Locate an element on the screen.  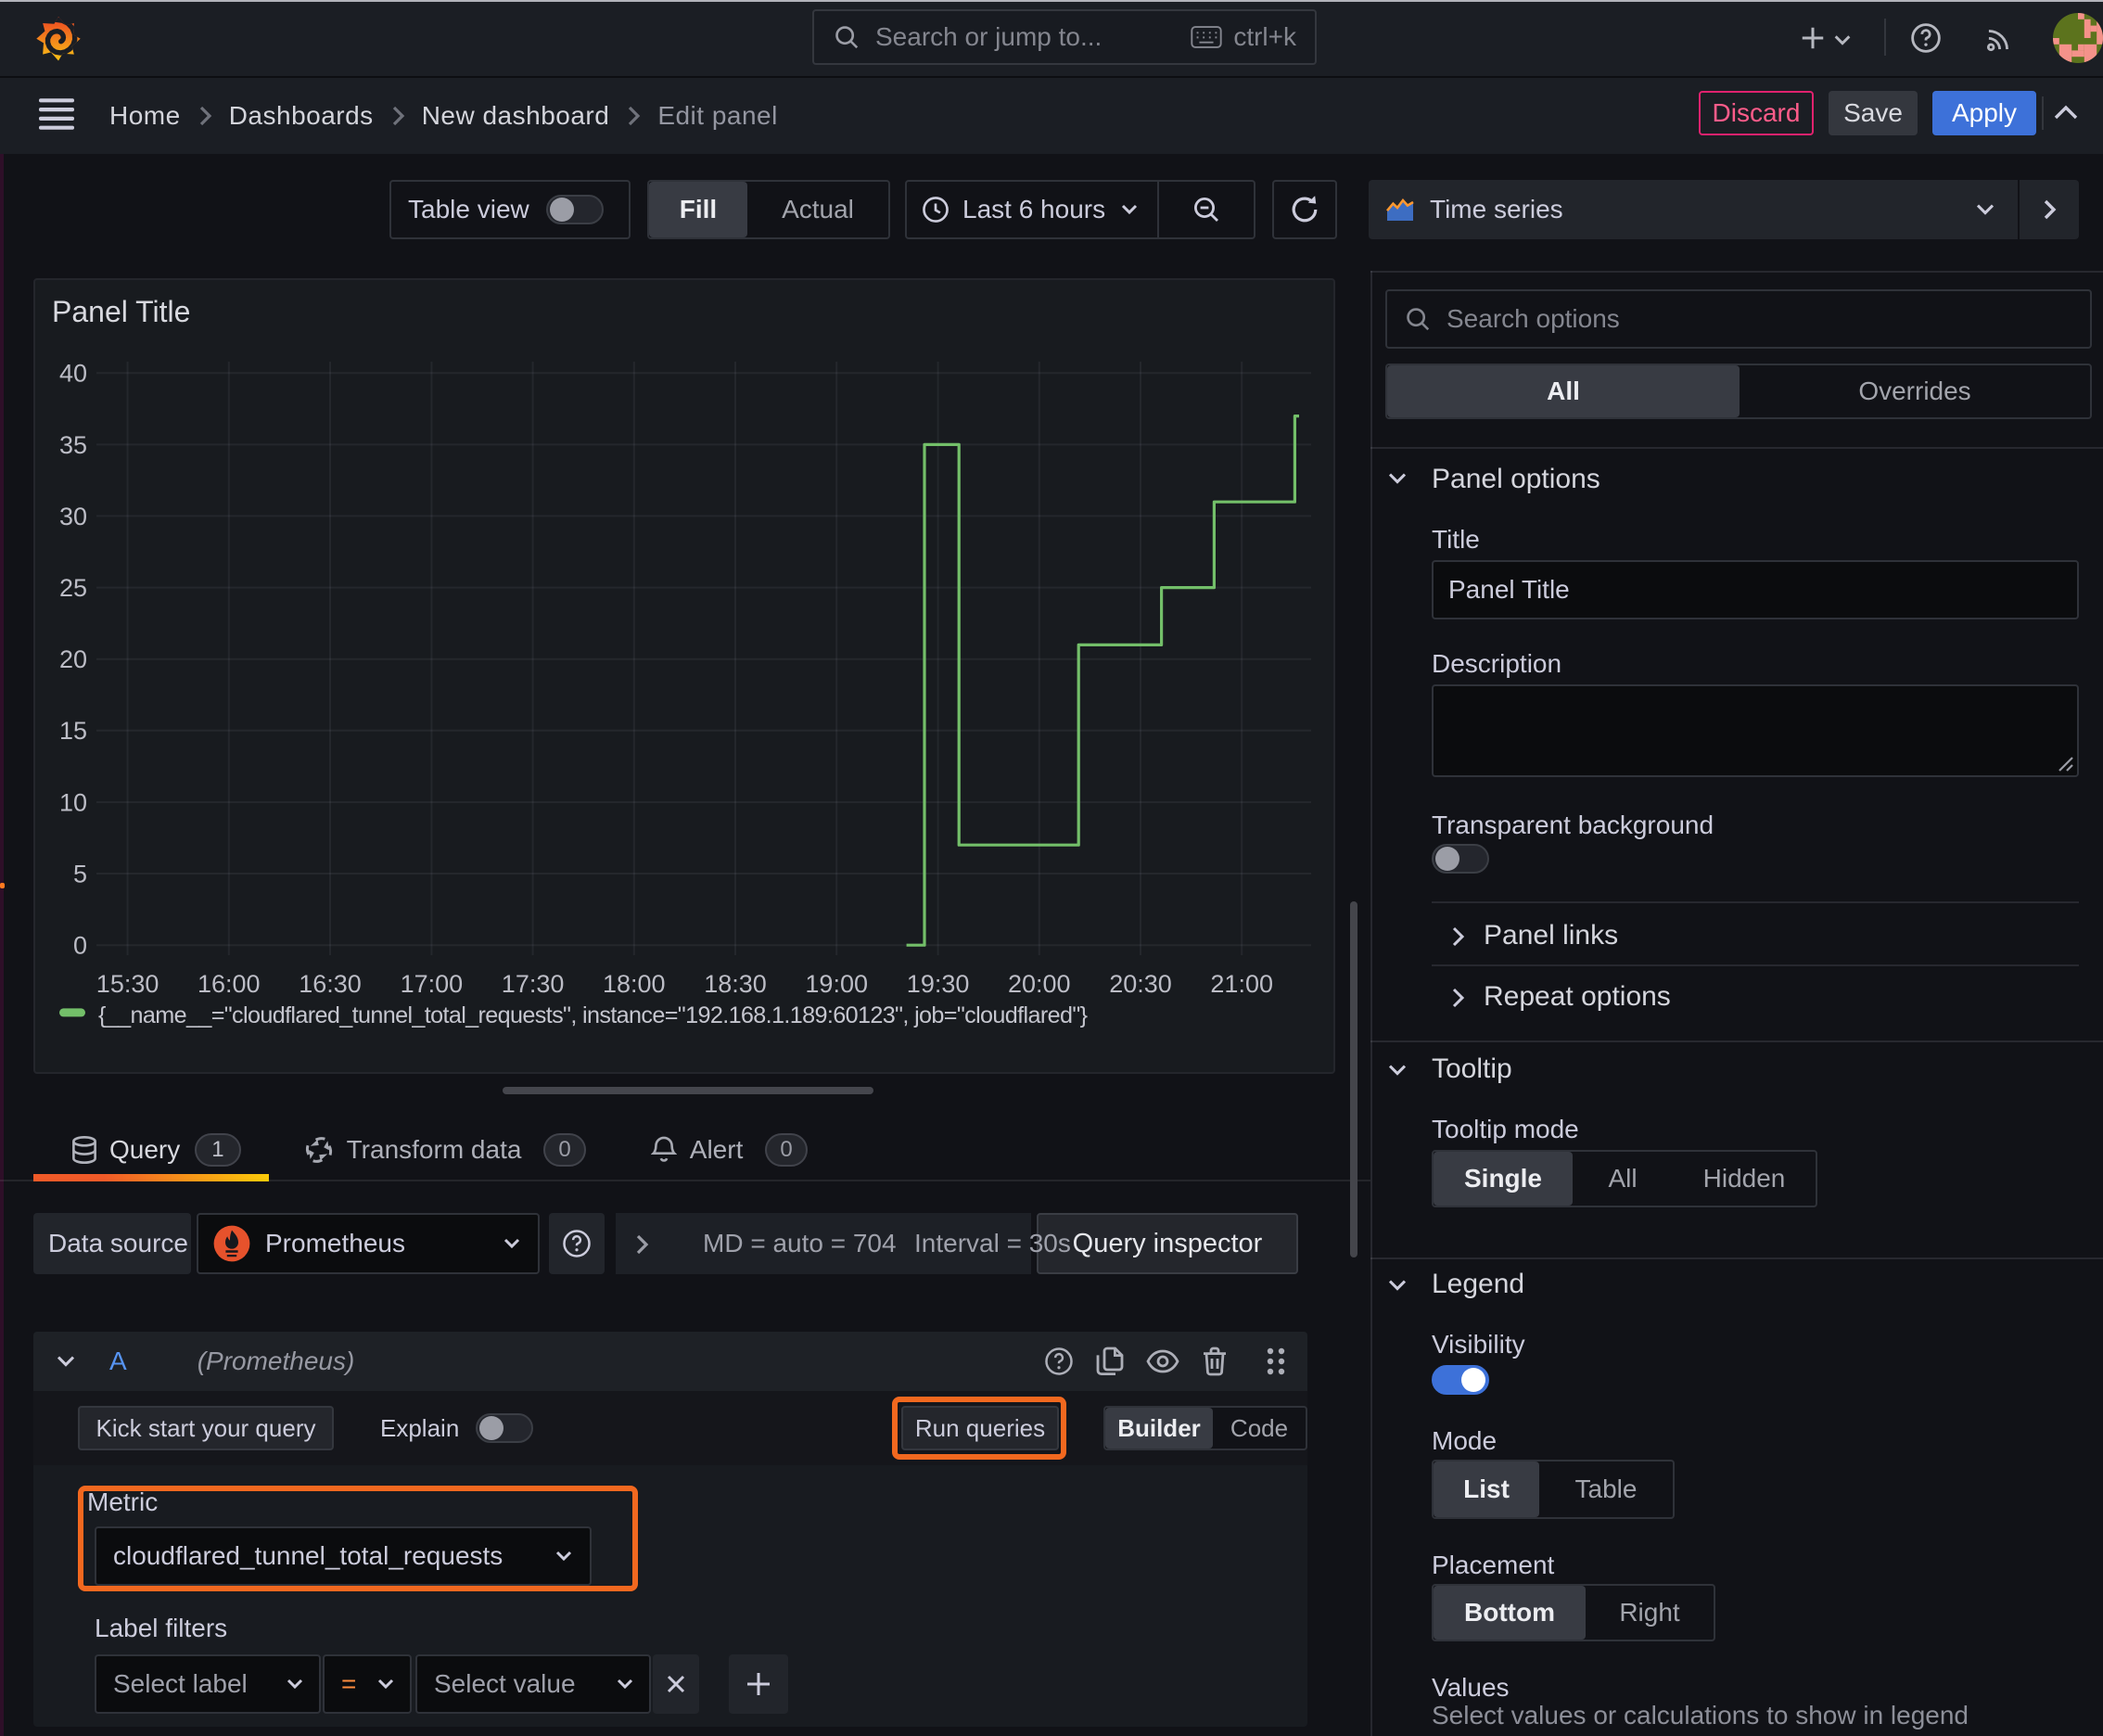
svg-text: 18:30 is located at coordinates (735, 984).